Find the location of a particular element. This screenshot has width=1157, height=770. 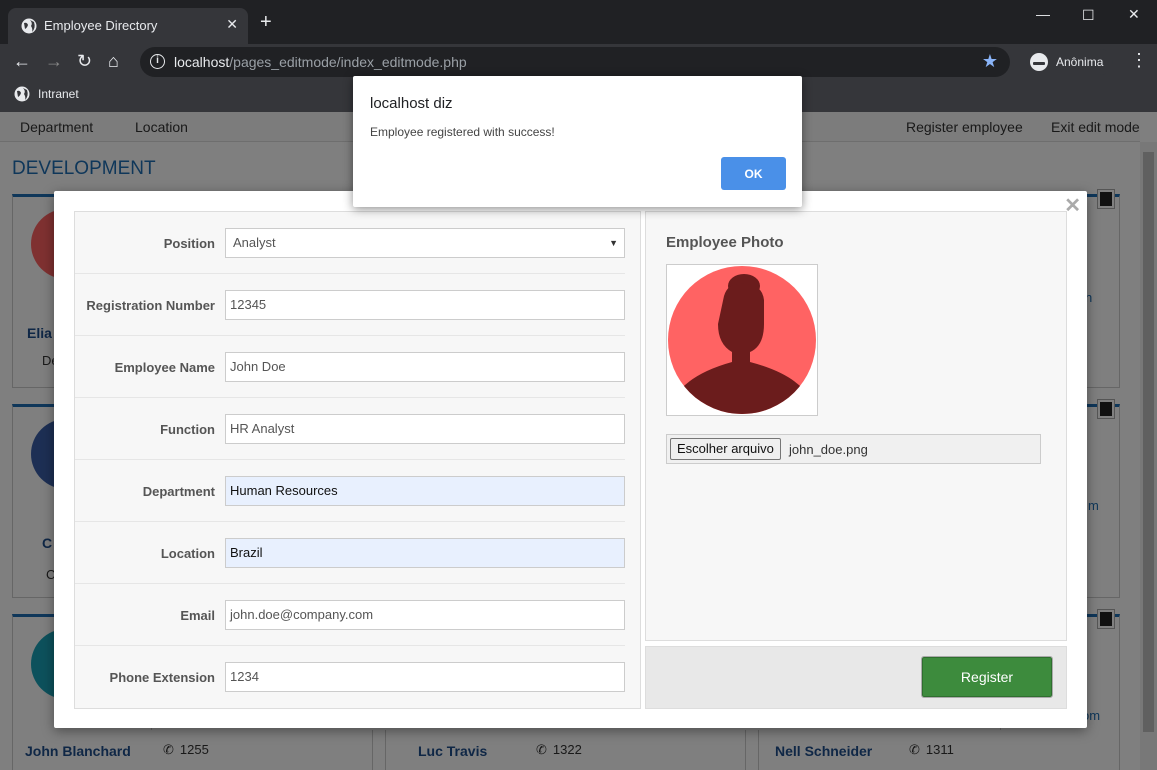

form-row-location: Location Brazil is located at coordinates (350, 553).